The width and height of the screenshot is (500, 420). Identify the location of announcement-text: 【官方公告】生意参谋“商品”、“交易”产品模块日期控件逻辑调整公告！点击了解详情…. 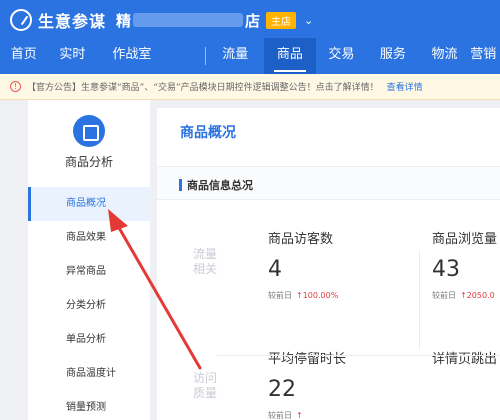
(203, 88).